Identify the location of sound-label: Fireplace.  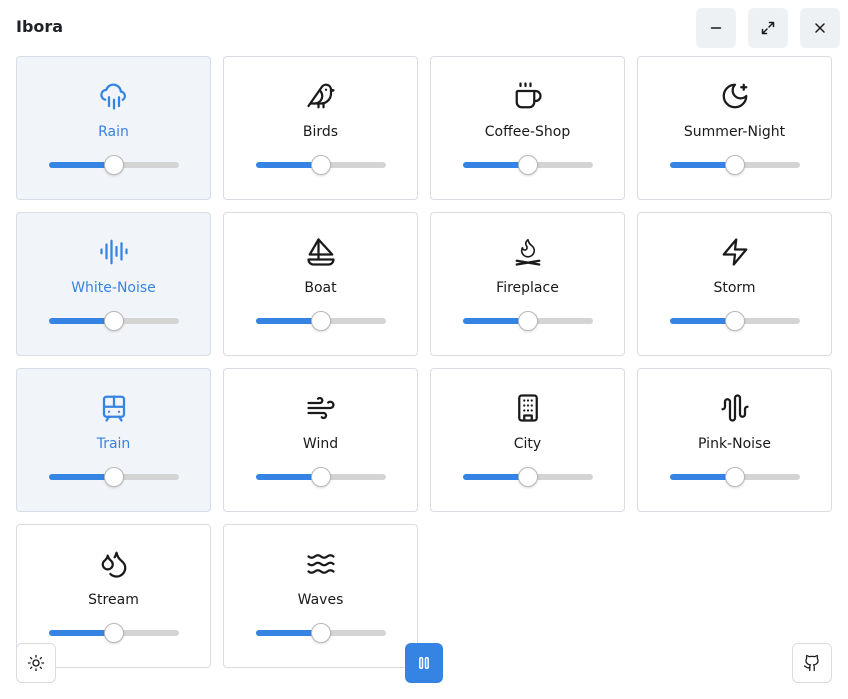
(527, 288).